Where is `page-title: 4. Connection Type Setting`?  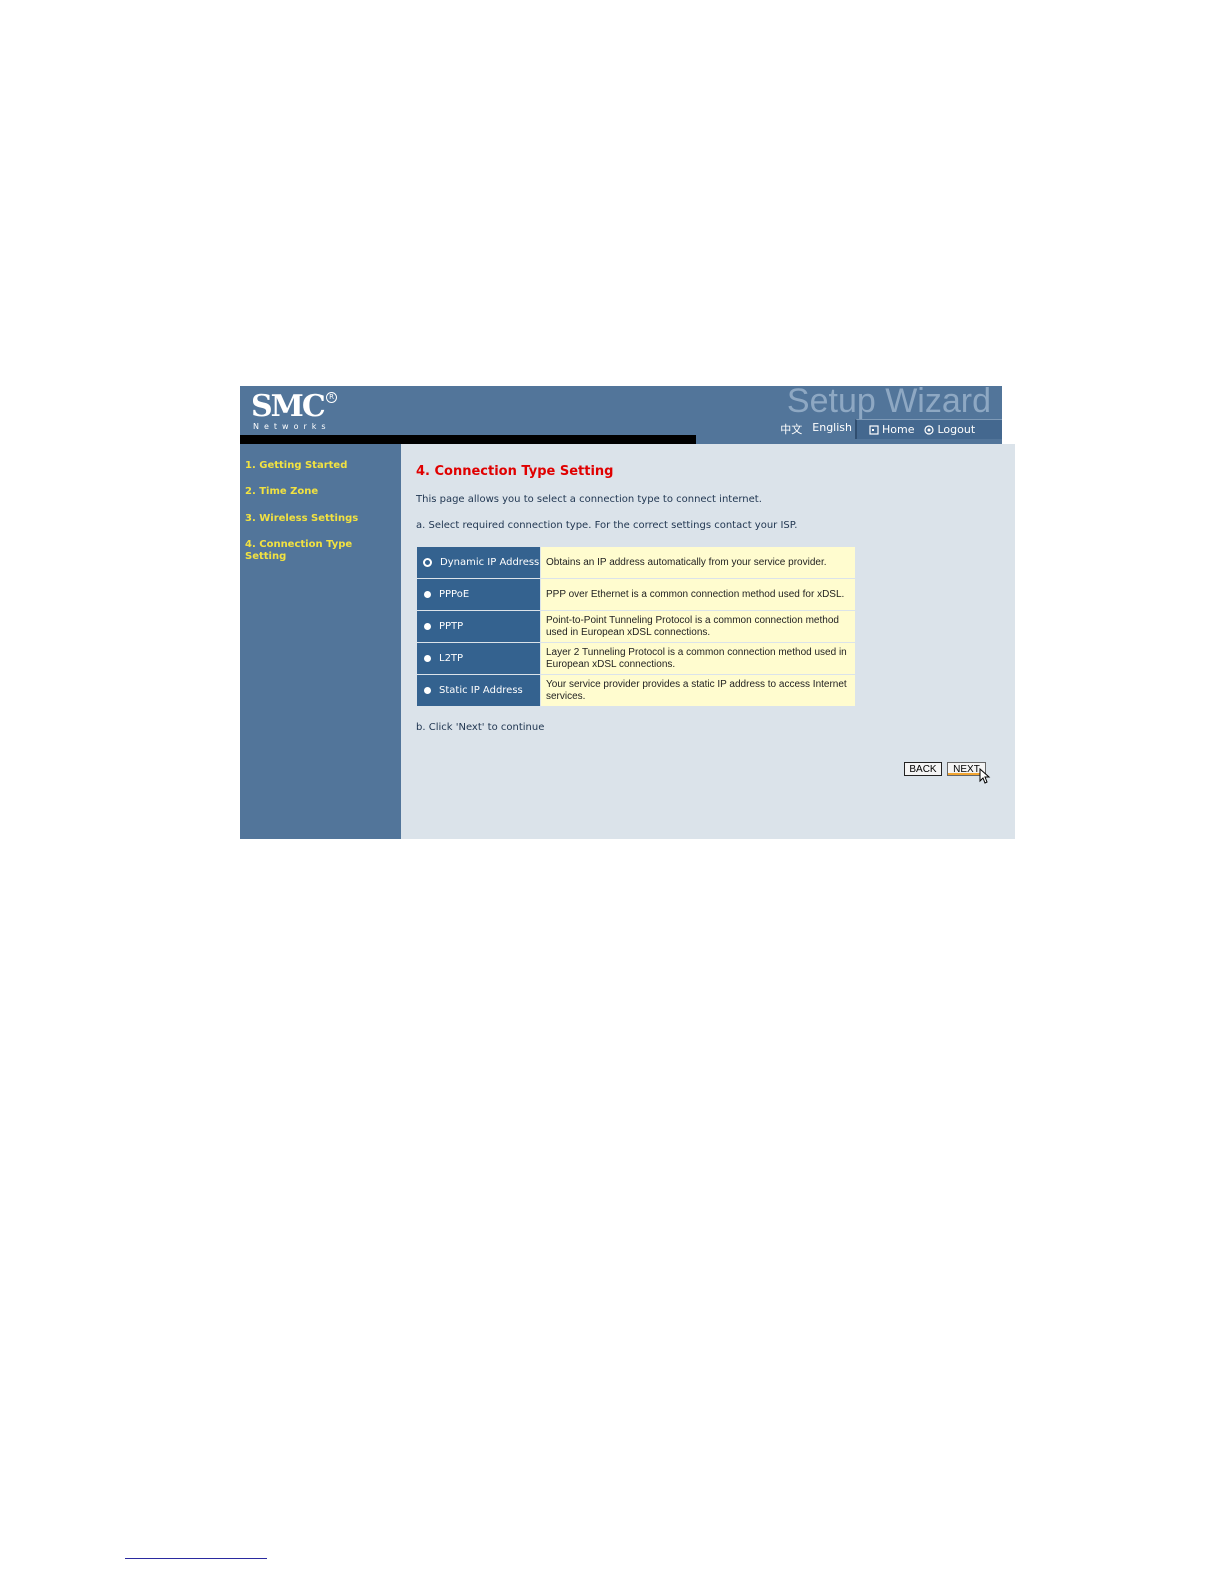 page-title: 4. Connection Type Setting is located at coordinates (515, 471).